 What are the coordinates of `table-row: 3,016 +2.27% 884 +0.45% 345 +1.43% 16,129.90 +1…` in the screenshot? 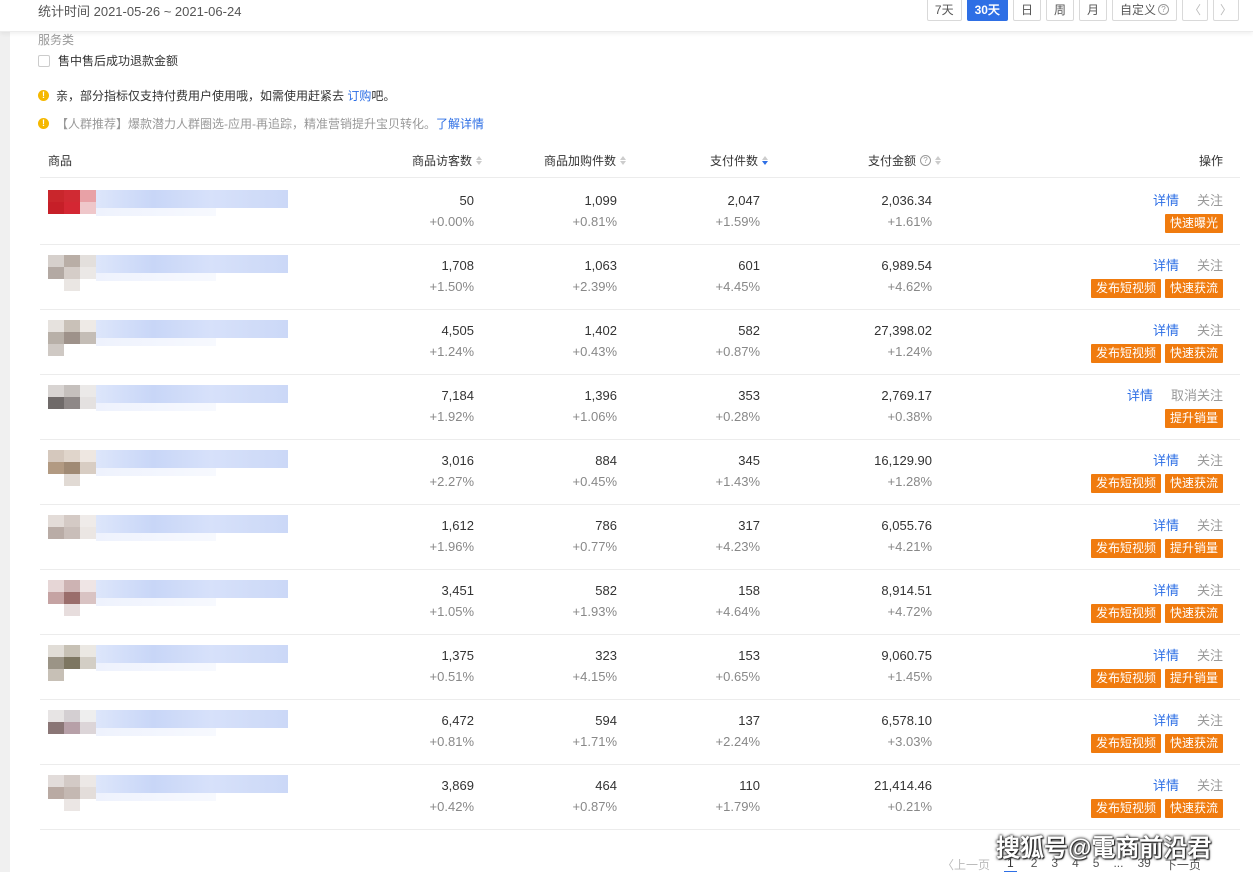 It's located at (640, 472).